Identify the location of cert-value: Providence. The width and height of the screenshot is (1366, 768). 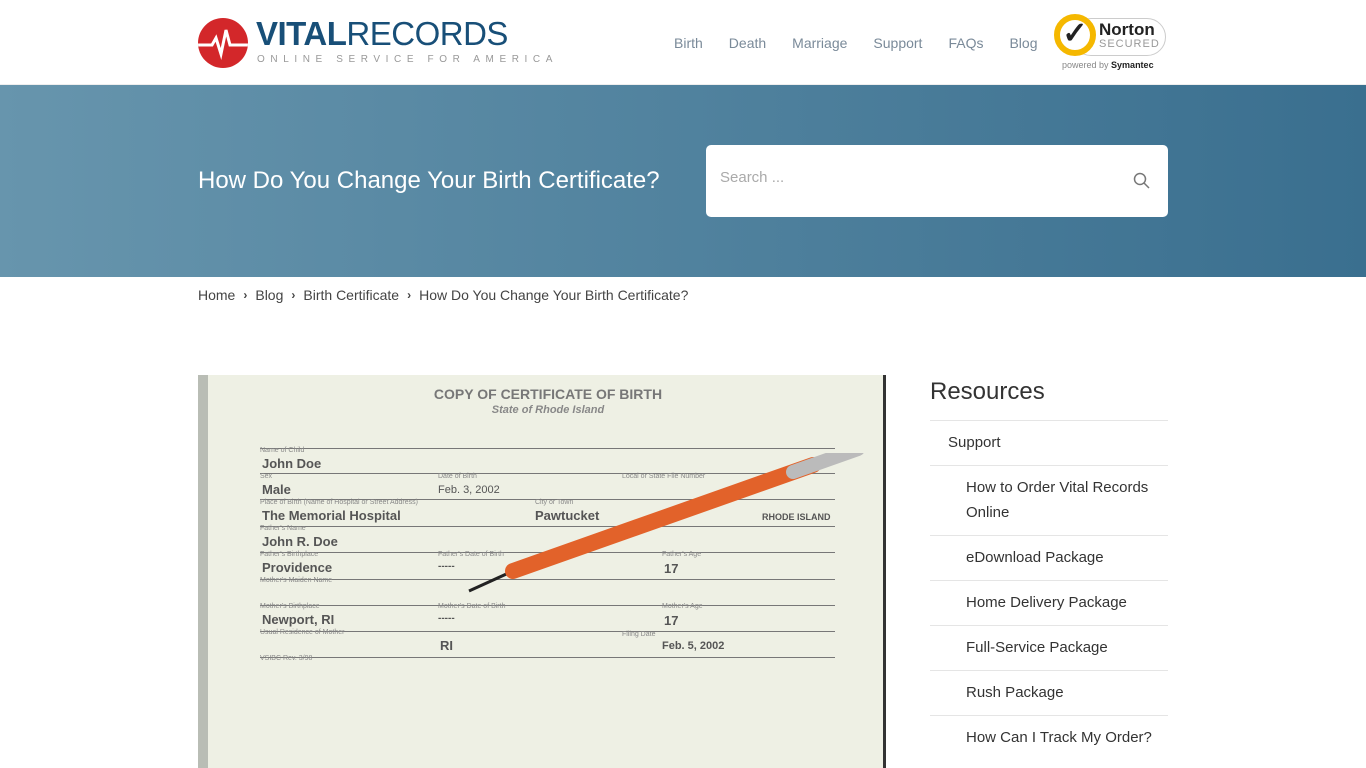
(297, 567).